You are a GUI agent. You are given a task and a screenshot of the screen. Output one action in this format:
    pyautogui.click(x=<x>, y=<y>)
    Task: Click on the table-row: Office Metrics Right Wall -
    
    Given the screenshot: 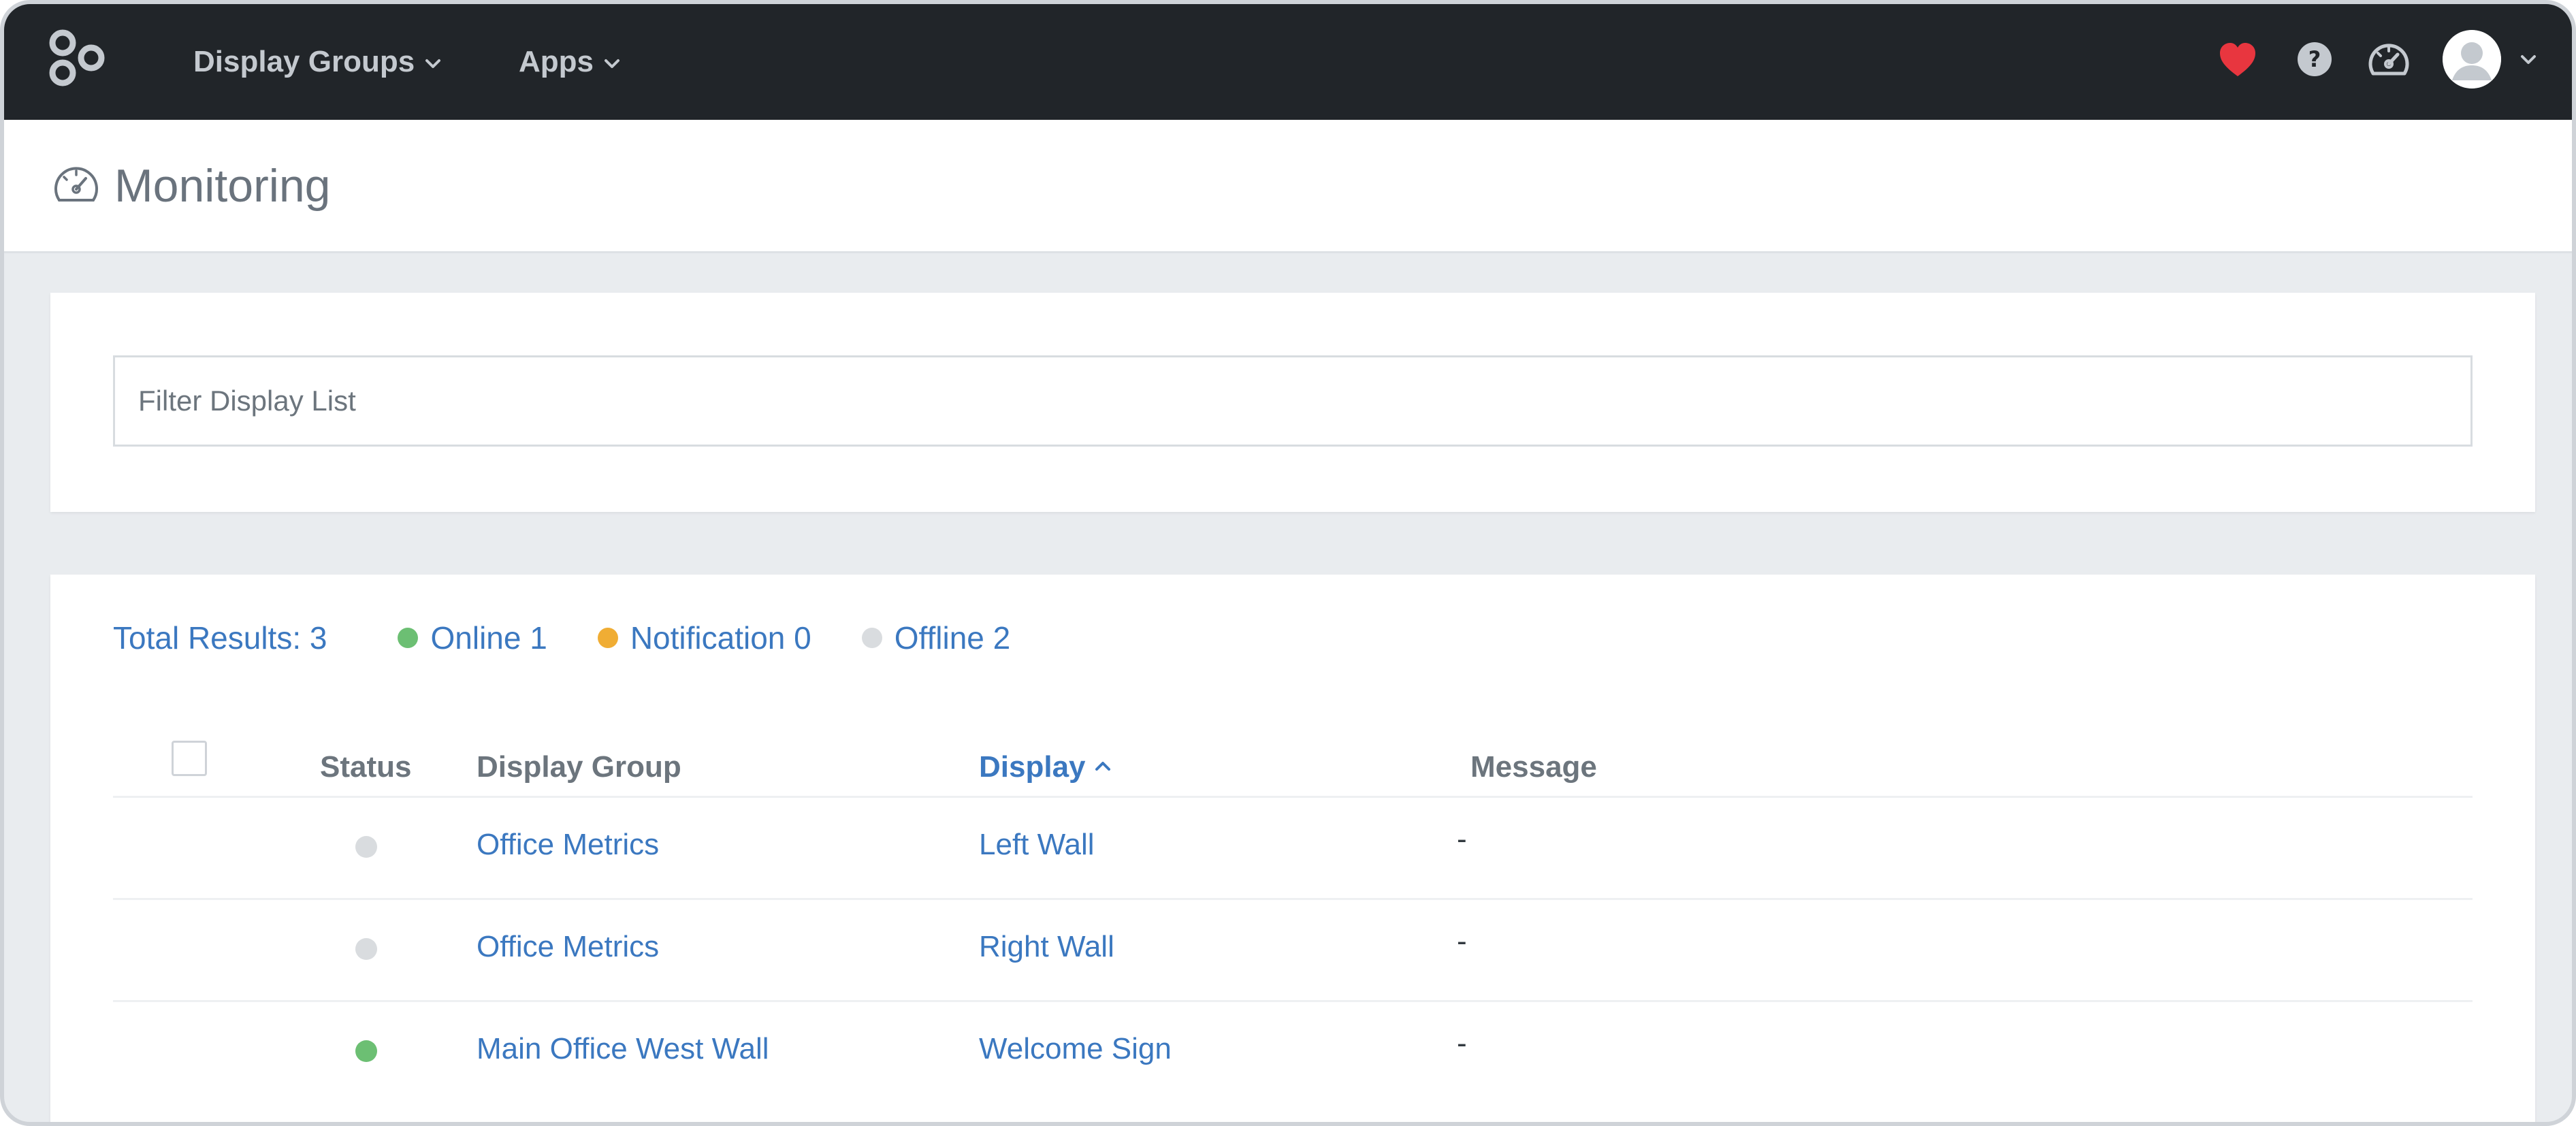 What is the action you would take?
    pyautogui.click(x=1293, y=951)
    